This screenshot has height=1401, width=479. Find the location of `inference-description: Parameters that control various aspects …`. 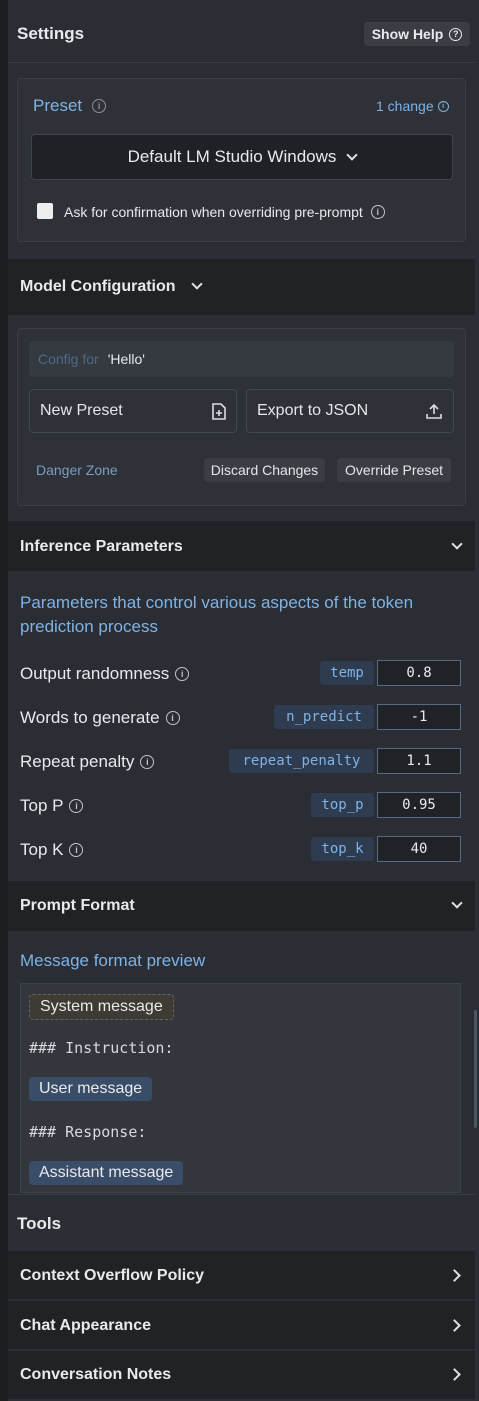

inference-description: Parameters that control various aspects … is located at coordinates (217, 614).